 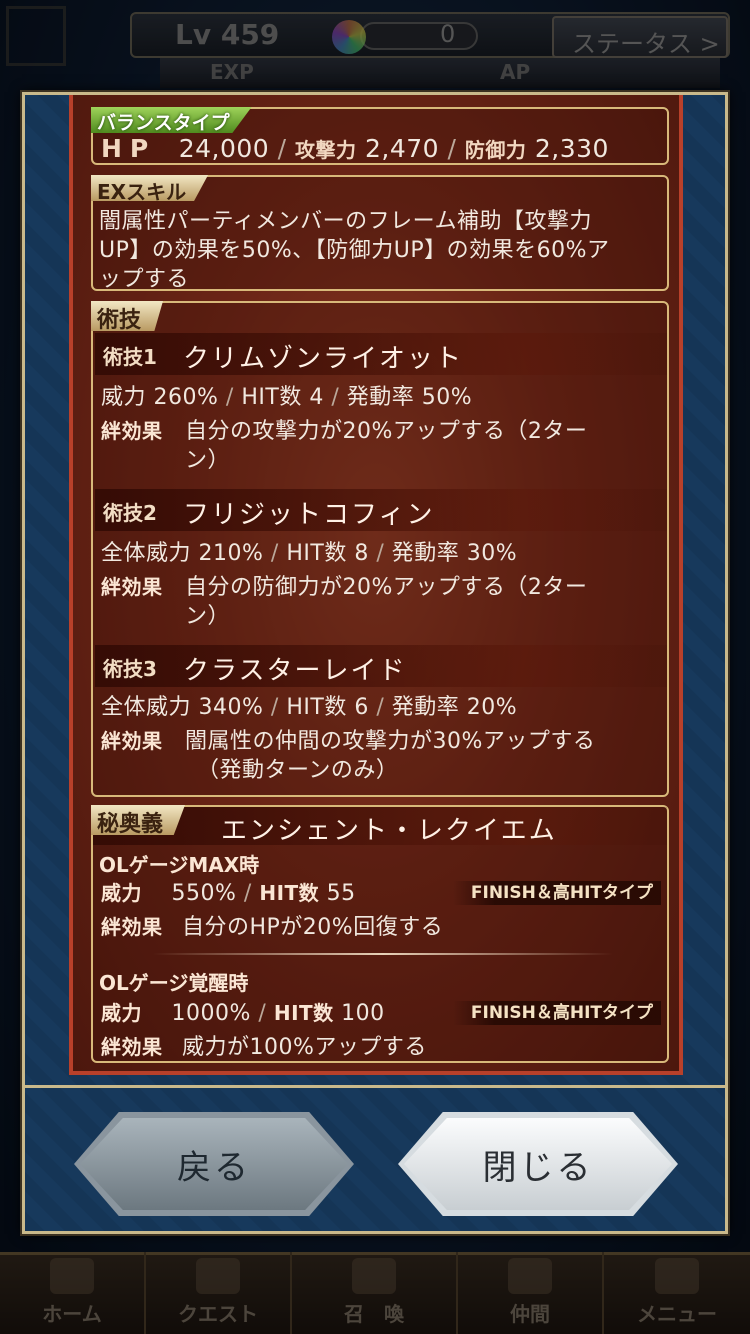 What do you see at coordinates (323, 359) in the screenshot?
I see `art-name: クリムゾンライオット` at bounding box center [323, 359].